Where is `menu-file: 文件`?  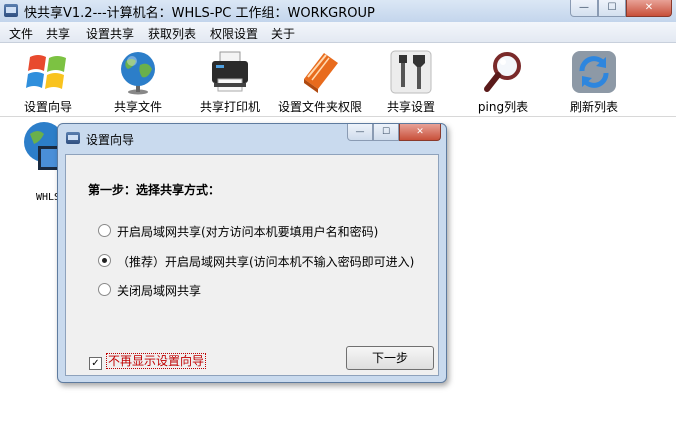 menu-file: 文件 is located at coordinates (21, 33).